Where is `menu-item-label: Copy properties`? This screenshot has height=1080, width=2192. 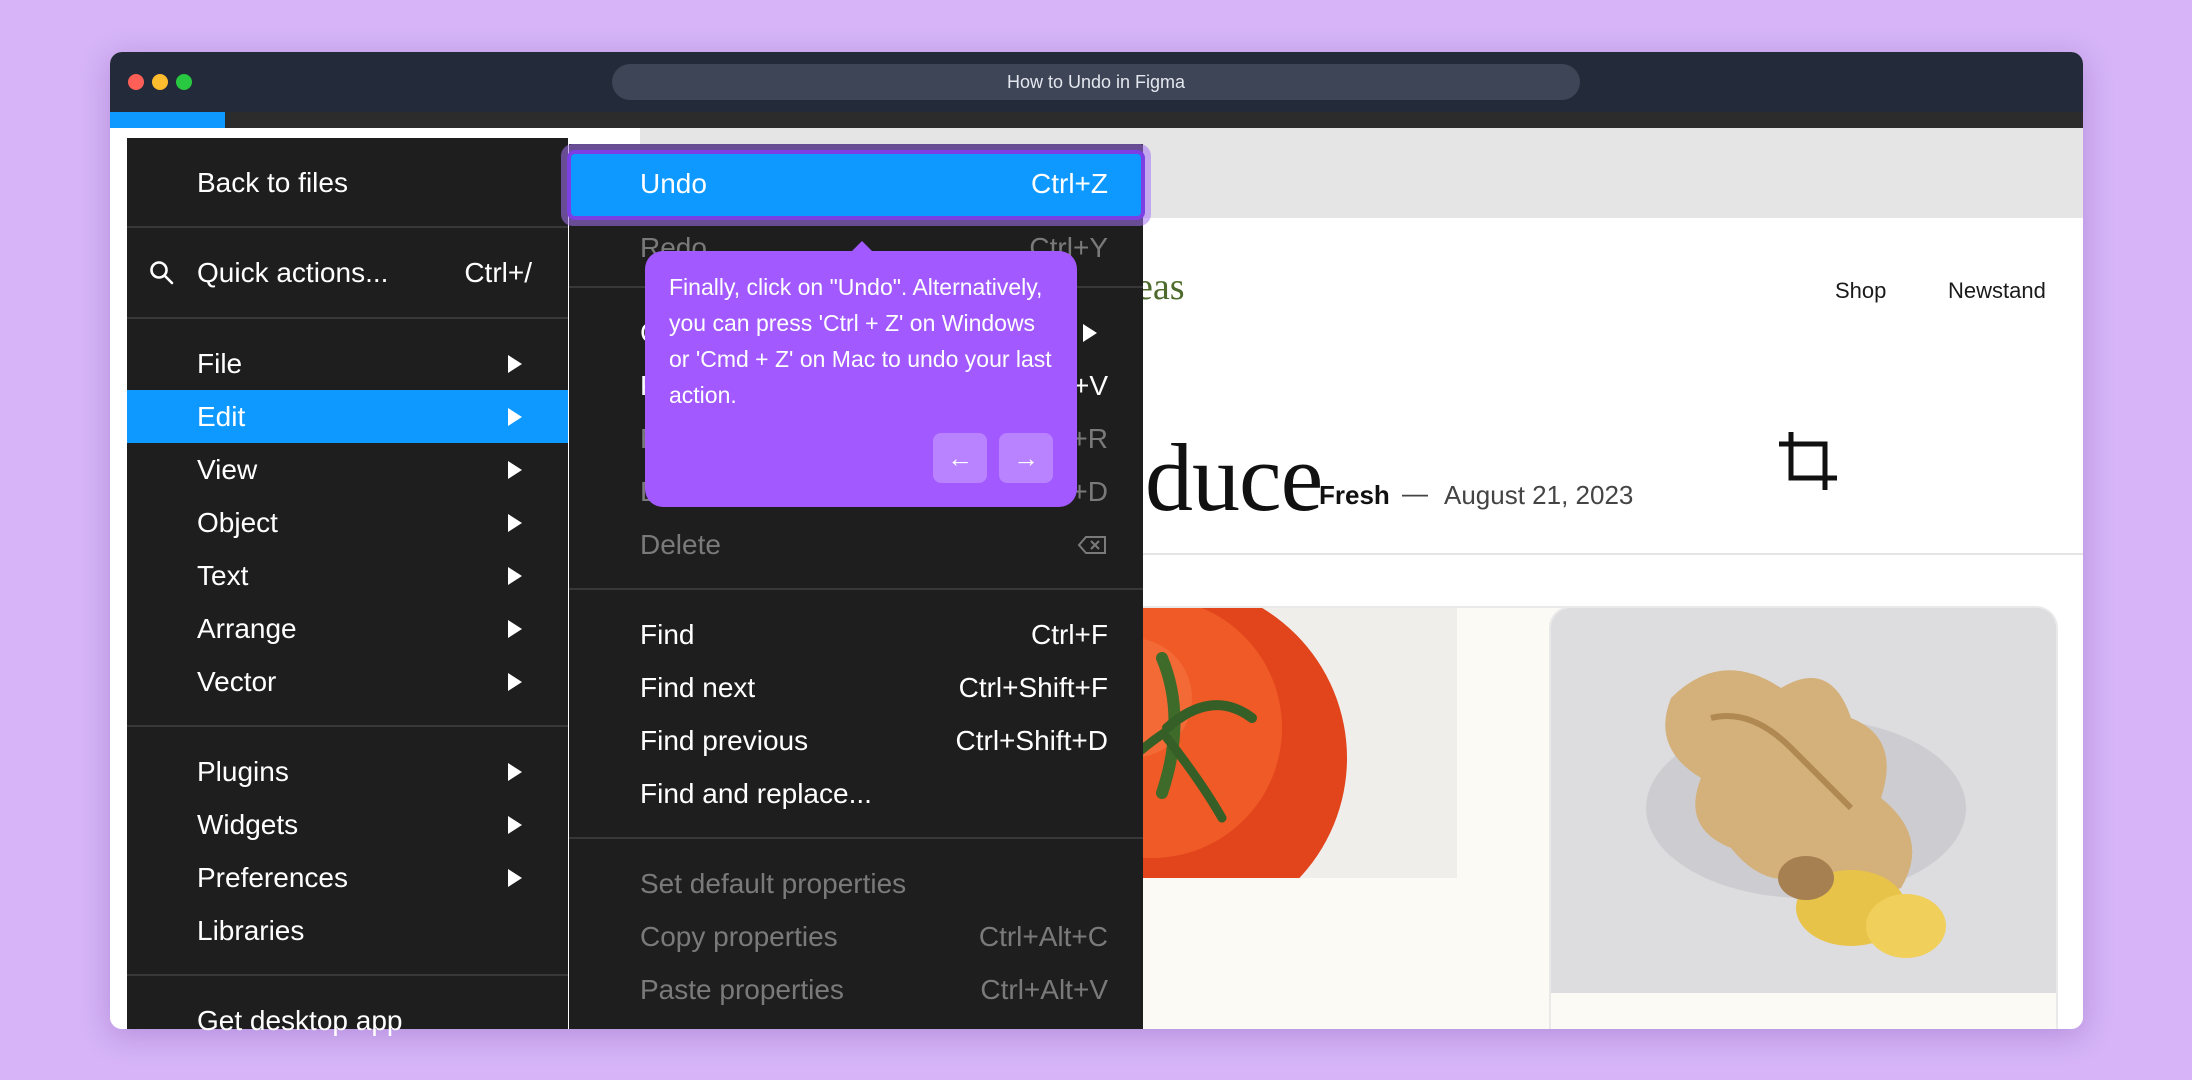
menu-item-label: Copy properties is located at coordinates (739, 936).